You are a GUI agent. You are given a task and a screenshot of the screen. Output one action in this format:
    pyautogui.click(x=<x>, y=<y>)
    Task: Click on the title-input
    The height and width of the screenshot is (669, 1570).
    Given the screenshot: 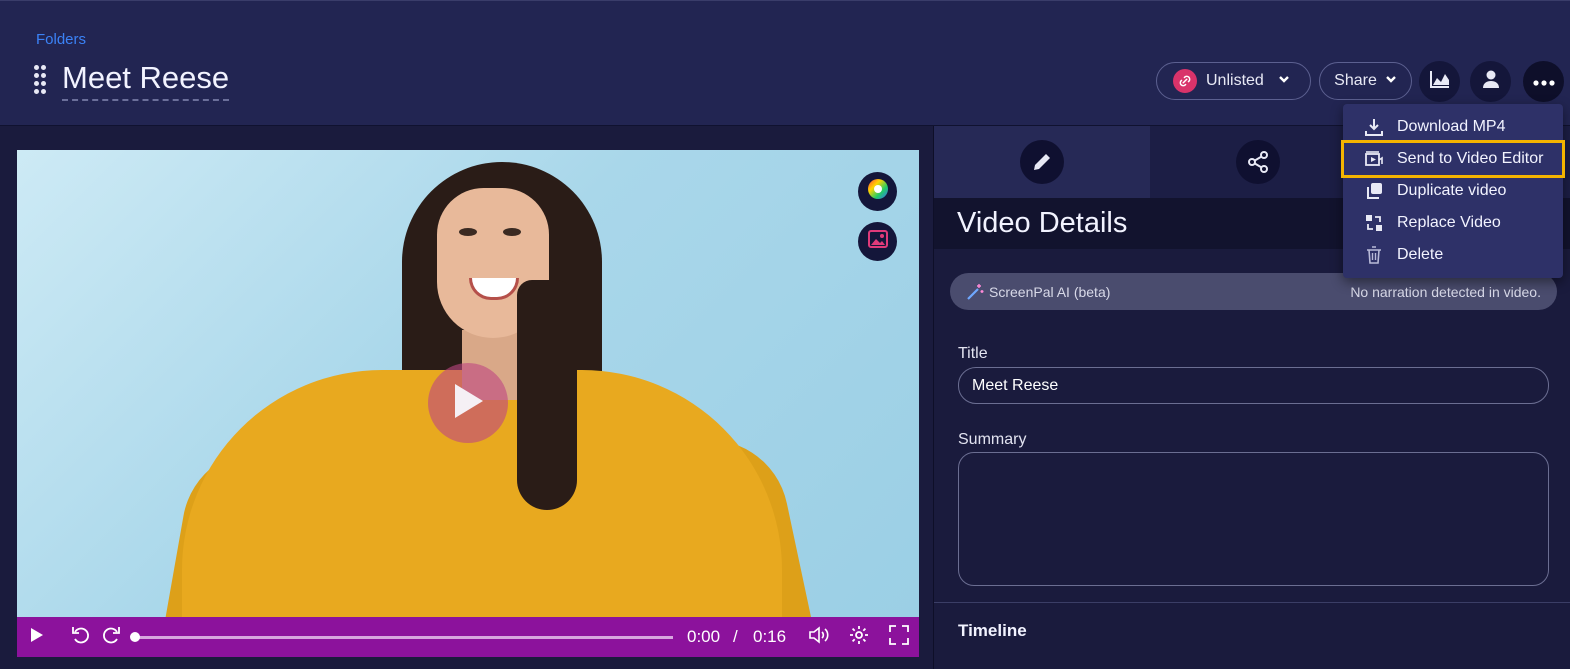 What is the action you would take?
    pyautogui.click(x=1253, y=385)
    